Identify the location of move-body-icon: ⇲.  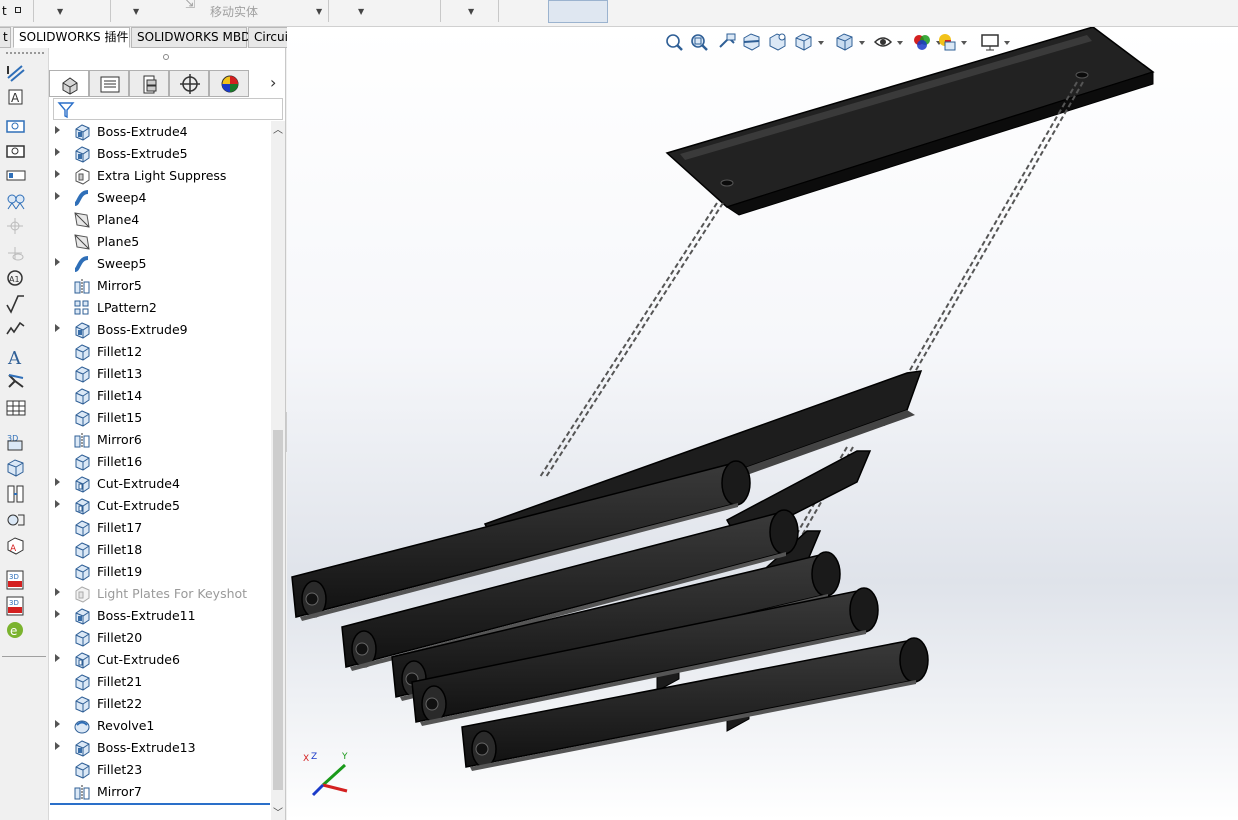
(190, 5).